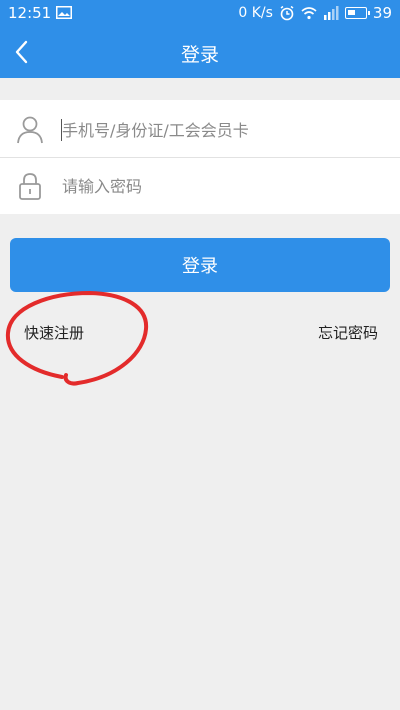 The height and width of the screenshot is (710, 400). I want to click on user-icon, so click(30, 130).